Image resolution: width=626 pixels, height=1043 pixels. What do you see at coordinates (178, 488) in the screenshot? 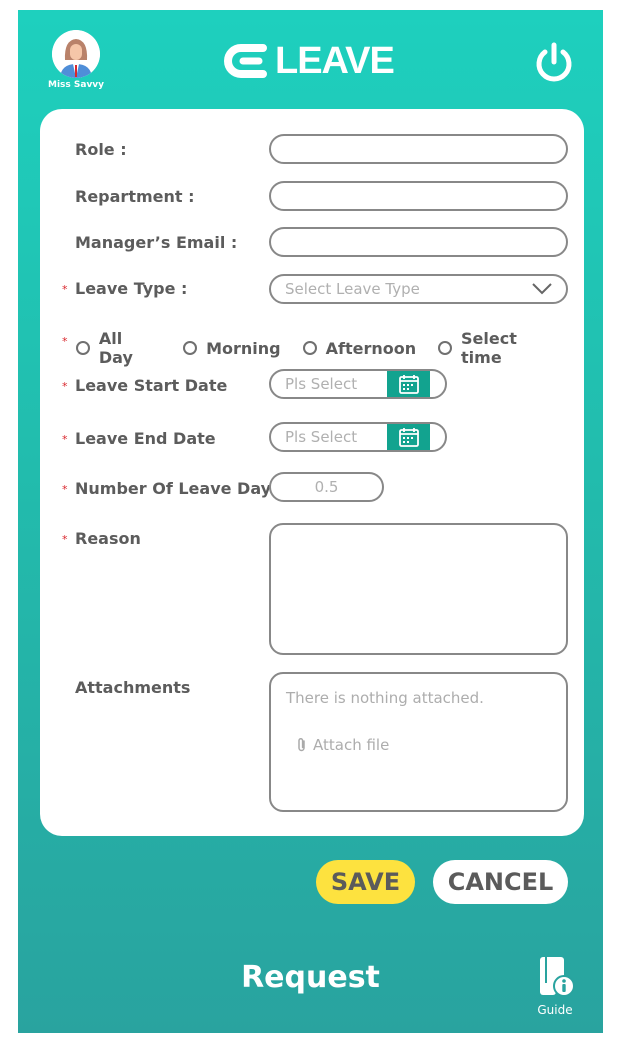
I see `number-of-days-label: Number Of Leave Days` at bounding box center [178, 488].